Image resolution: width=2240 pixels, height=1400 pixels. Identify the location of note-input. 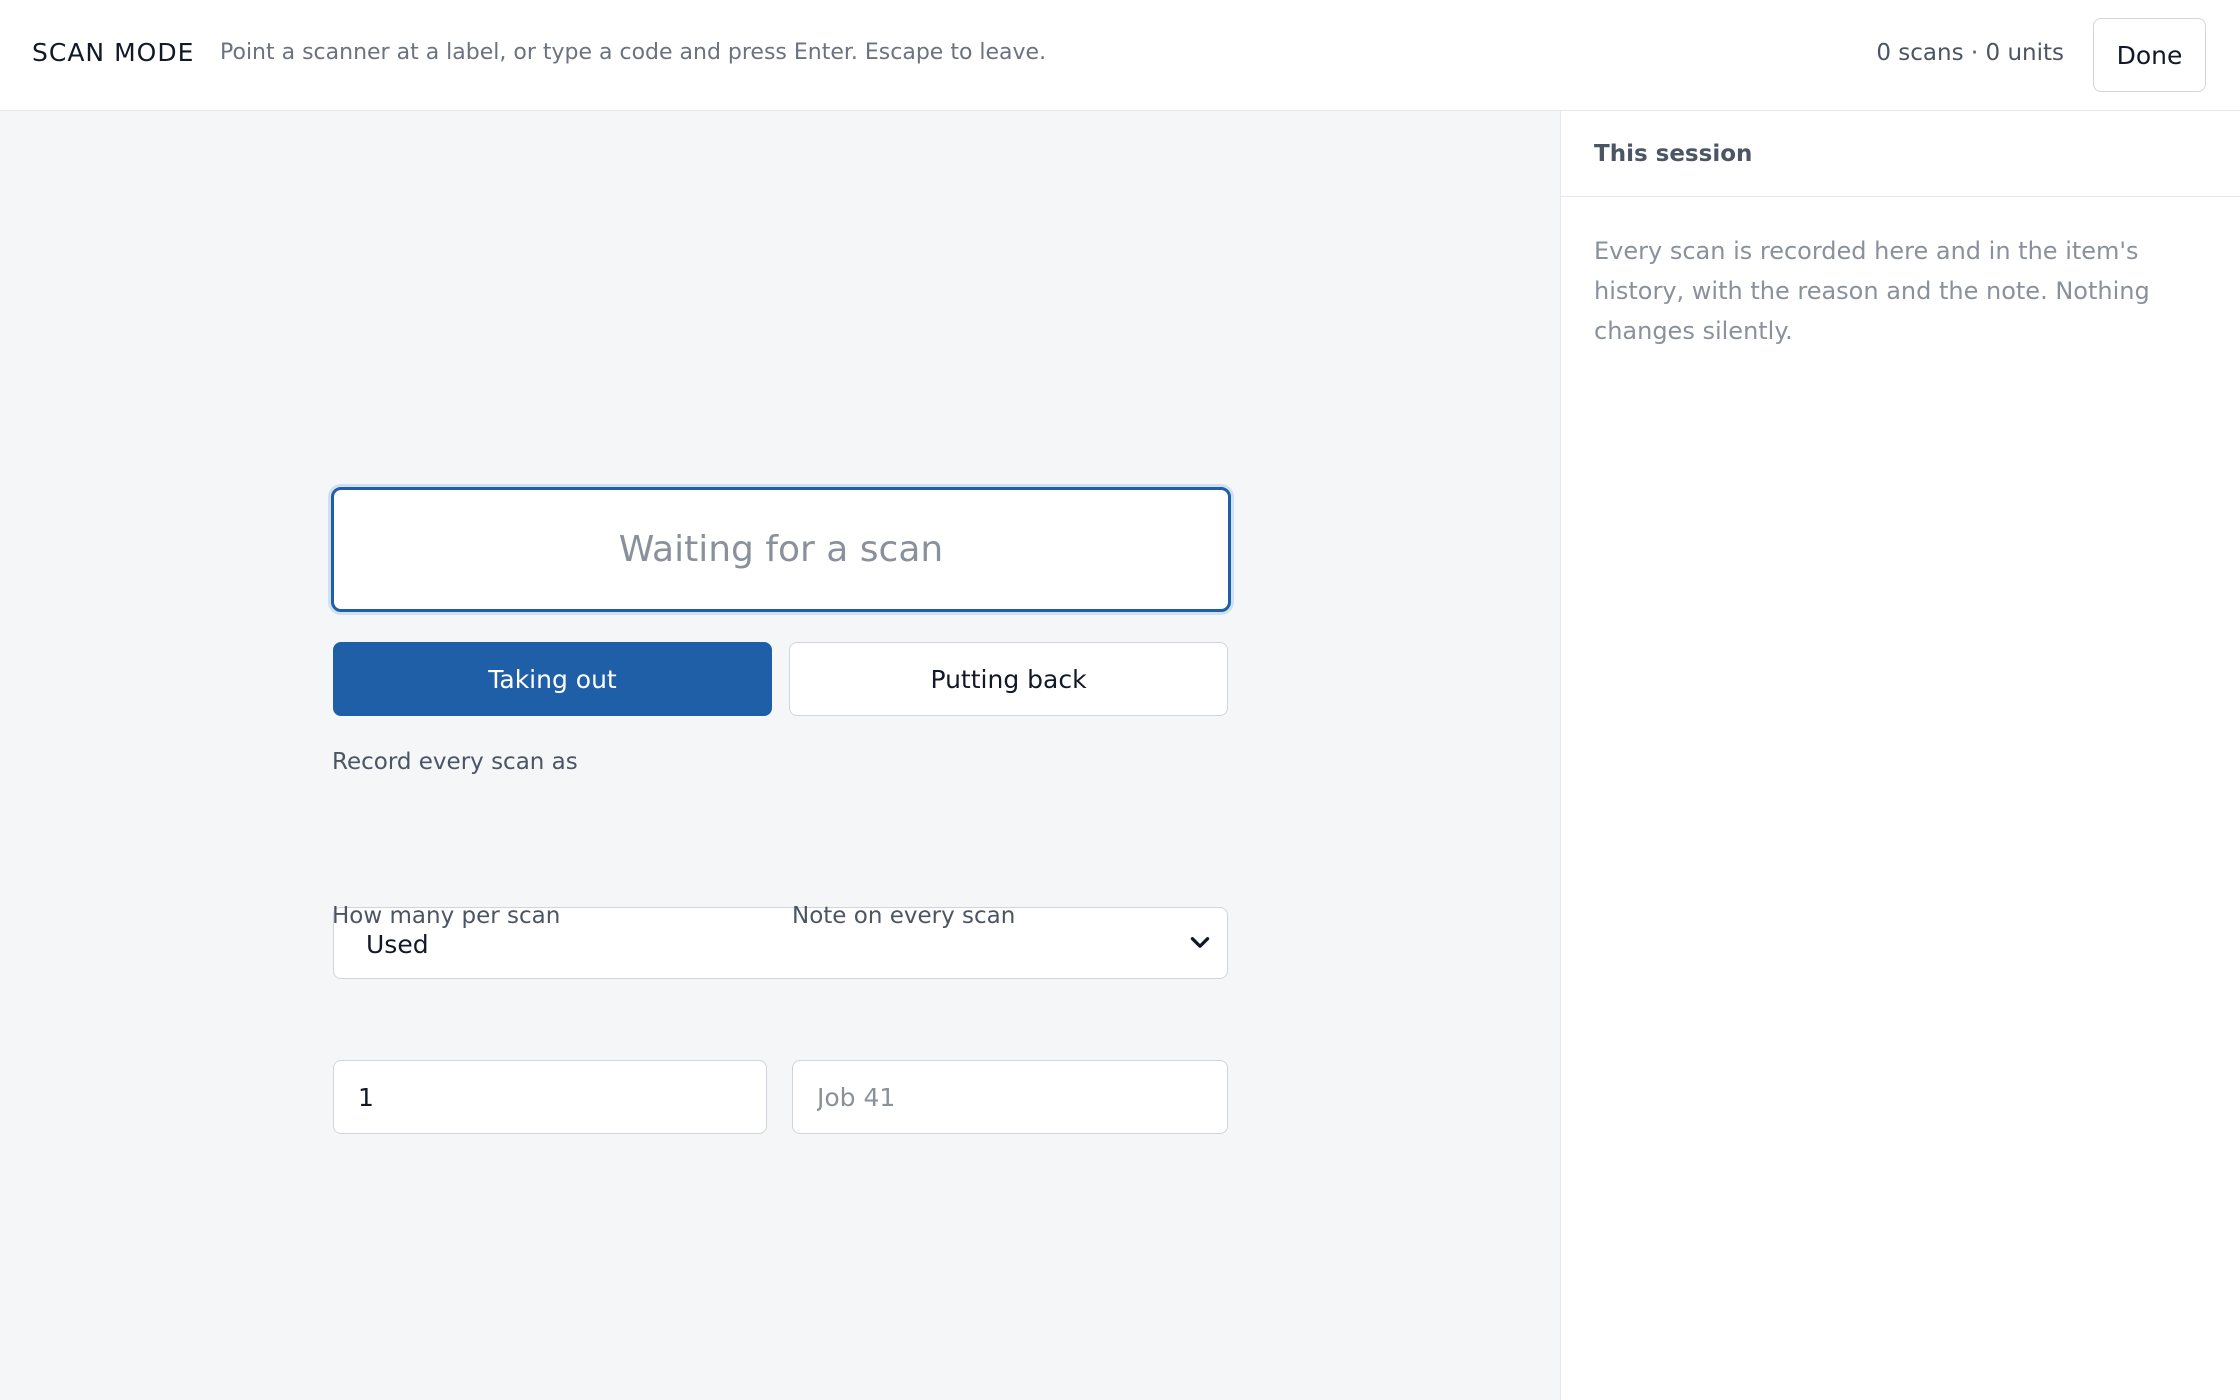
(1010, 1097).